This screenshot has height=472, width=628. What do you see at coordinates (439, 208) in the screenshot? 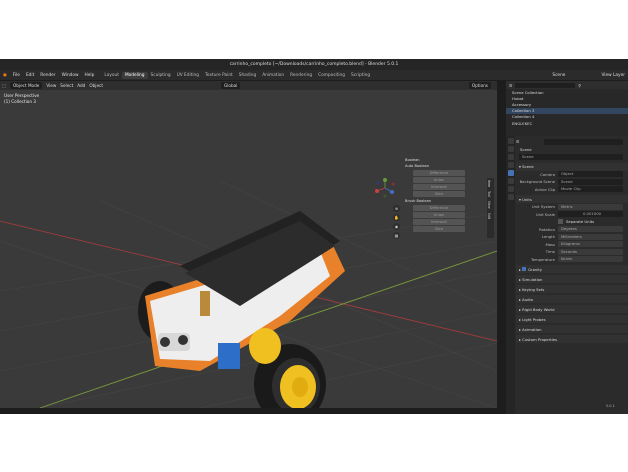
I see `brush-difference-button: Difference` at bounding box center [439, 208].